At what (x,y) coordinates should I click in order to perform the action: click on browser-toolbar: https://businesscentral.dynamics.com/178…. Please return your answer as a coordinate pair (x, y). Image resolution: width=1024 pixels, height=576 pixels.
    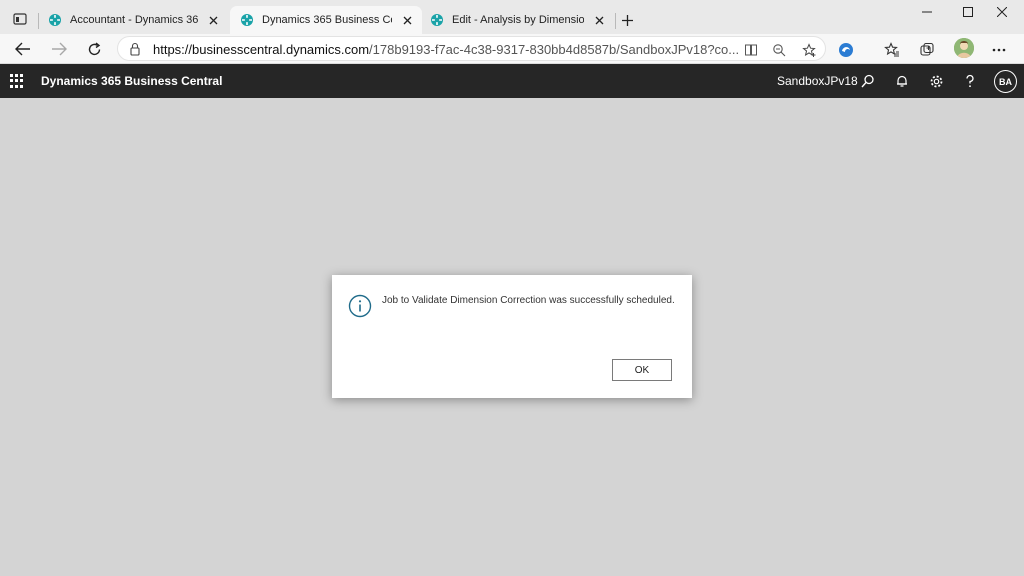
    Looking at the image, I should click on (512, 49).